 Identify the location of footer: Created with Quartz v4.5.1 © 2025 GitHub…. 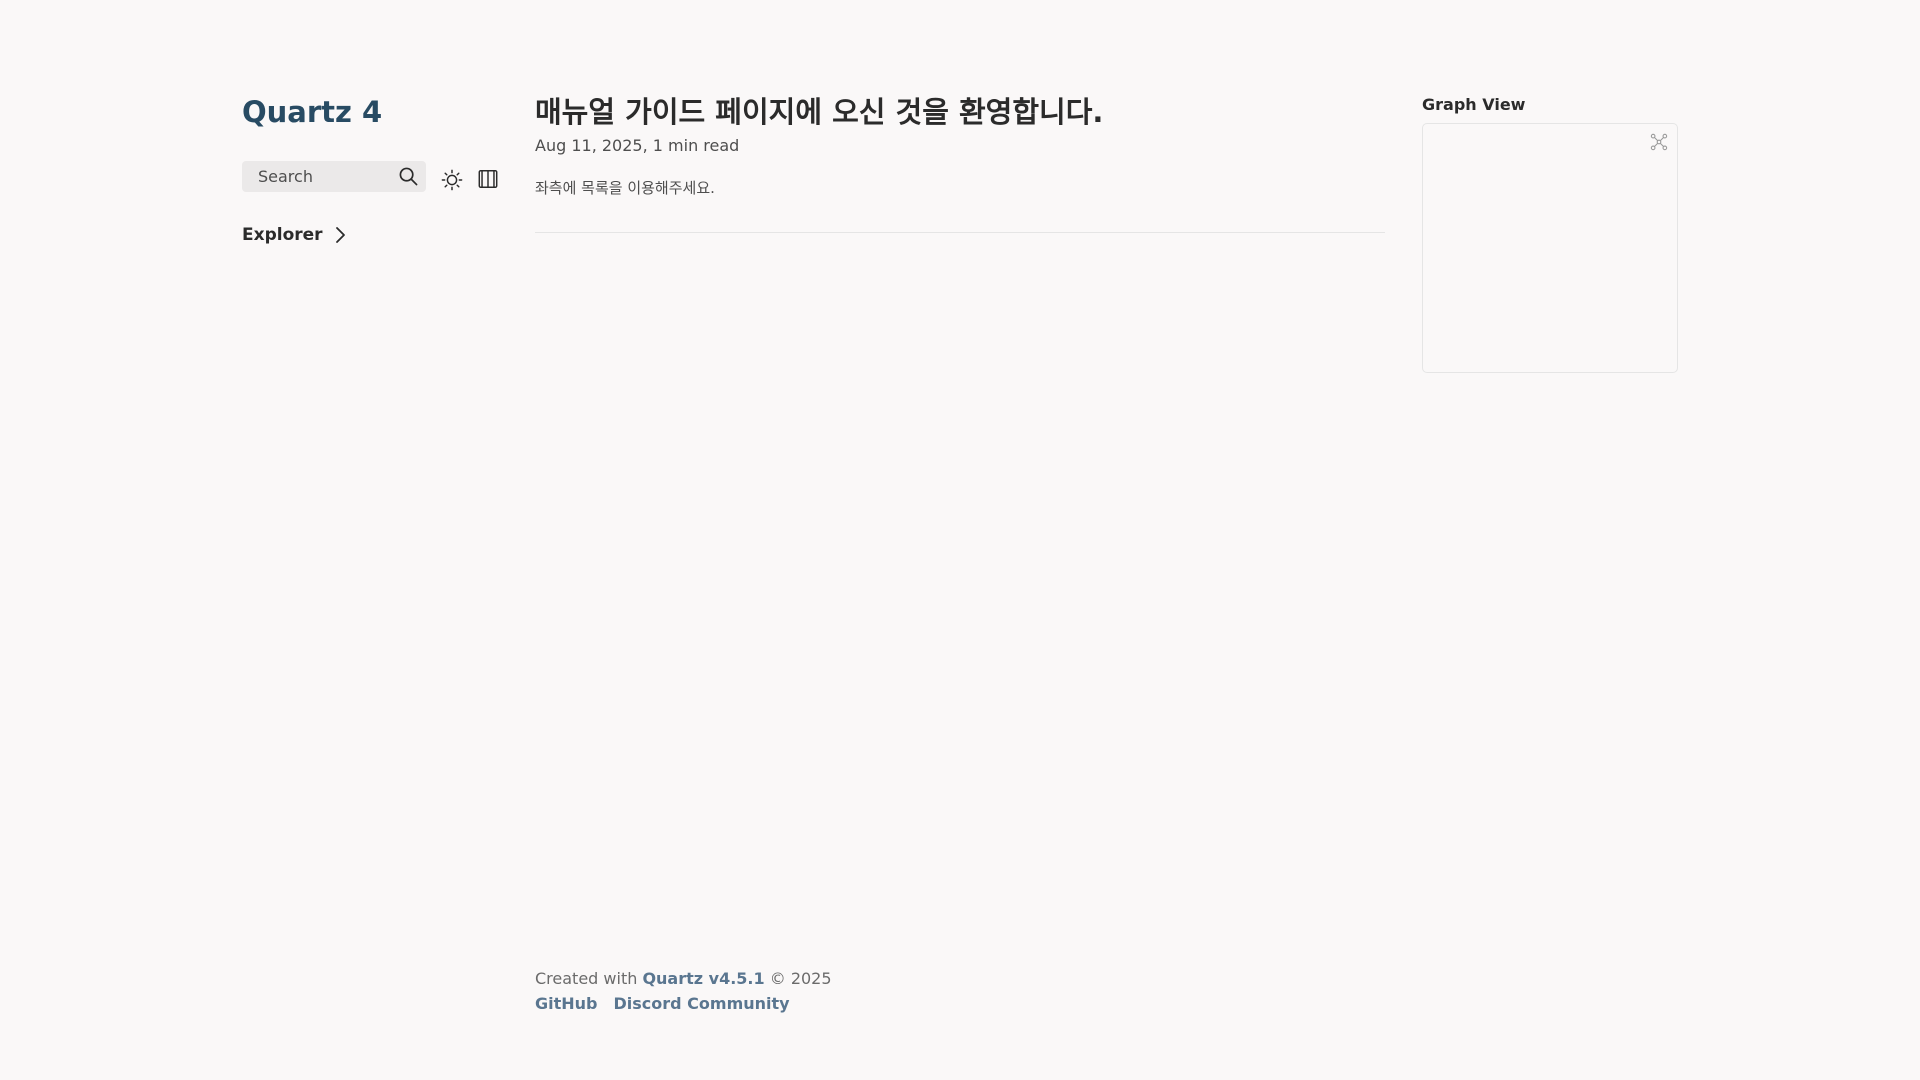
(683, 991).